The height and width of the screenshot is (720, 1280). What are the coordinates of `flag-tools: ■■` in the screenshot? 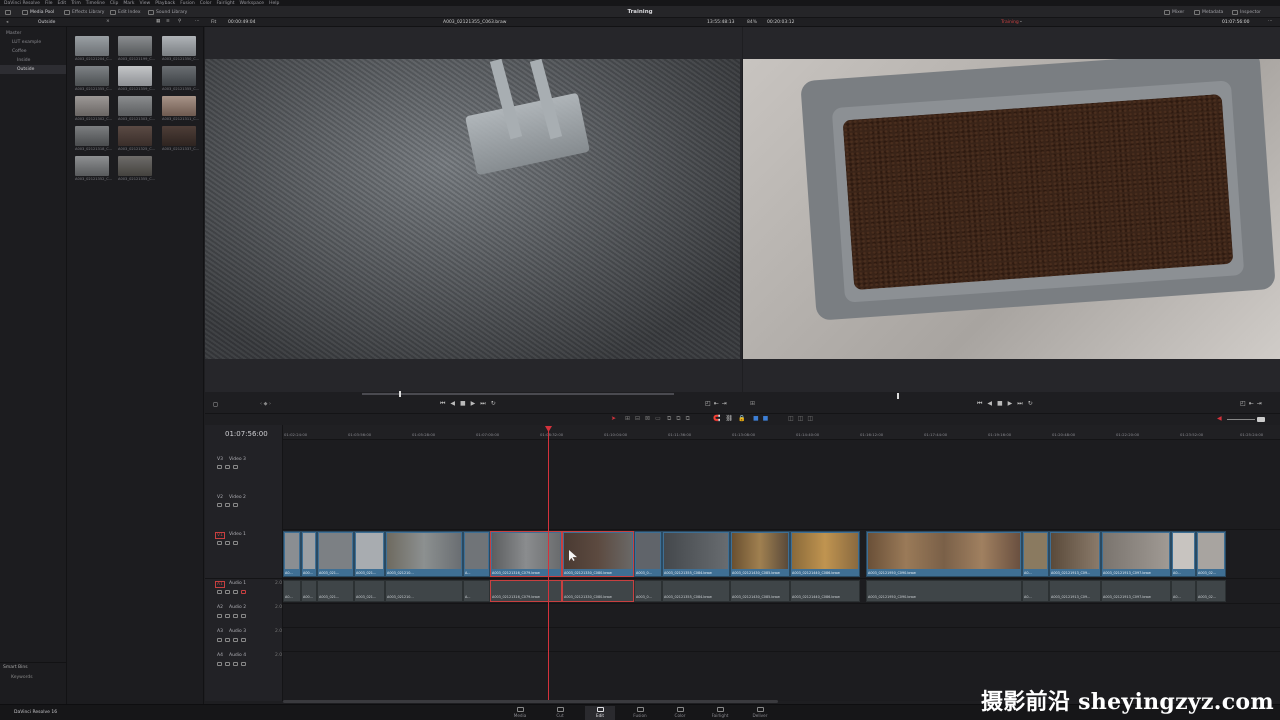 It's located at (762, 418).